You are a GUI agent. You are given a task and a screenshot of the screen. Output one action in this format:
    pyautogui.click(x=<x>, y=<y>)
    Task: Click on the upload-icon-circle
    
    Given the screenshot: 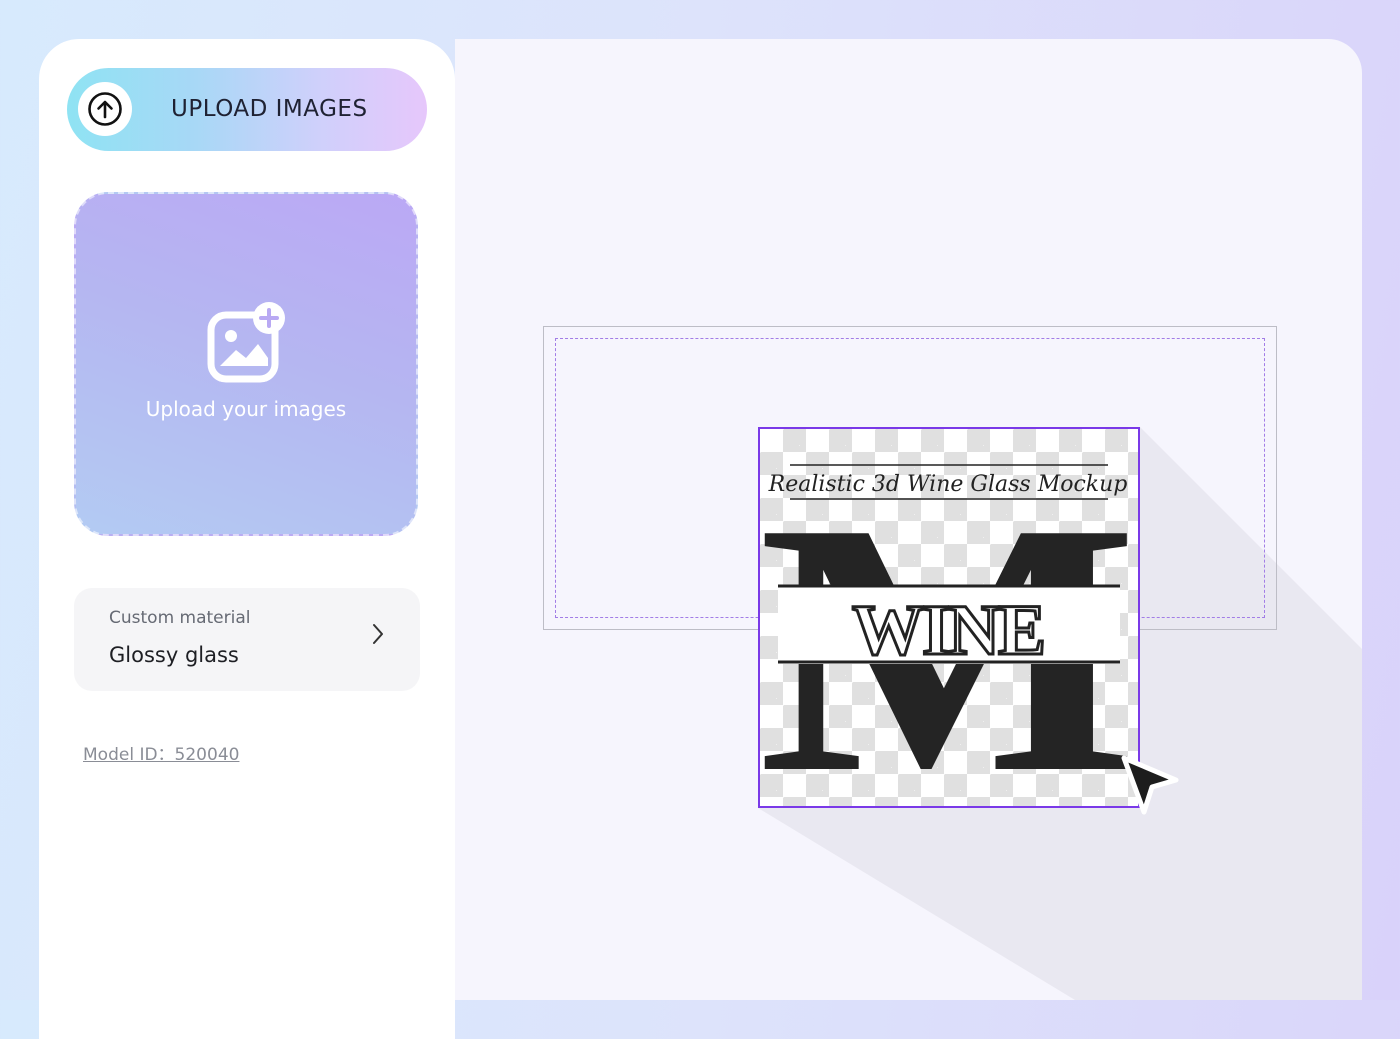 What is the action you would take?
    pyautogui.click(x=105, y=109)
    